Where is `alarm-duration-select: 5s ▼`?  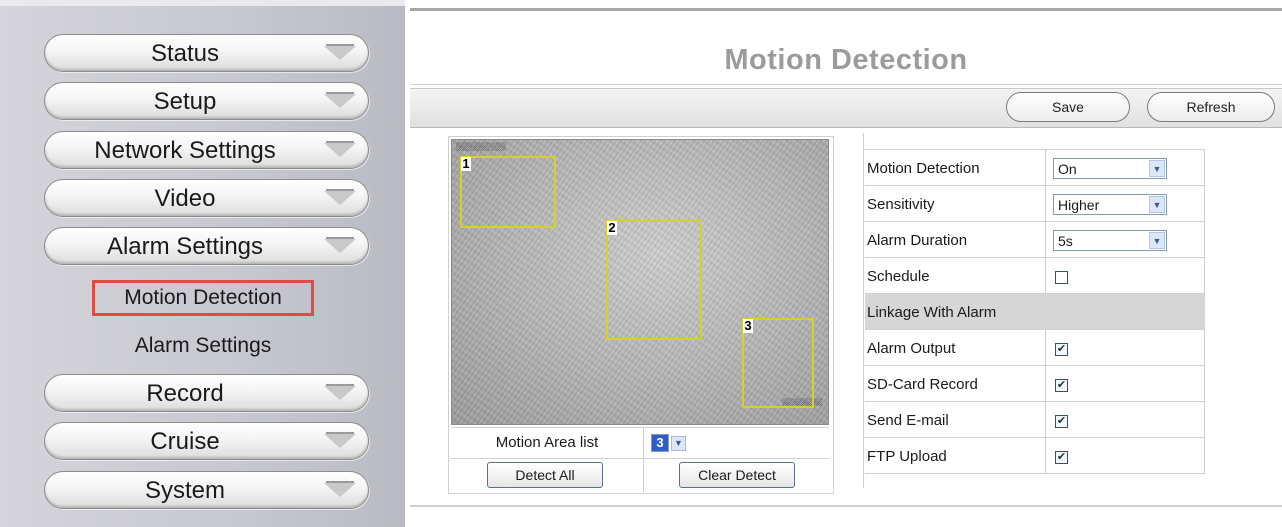
alarm-duration-select: 5s ▼ is located at coordinates (1110, 240).